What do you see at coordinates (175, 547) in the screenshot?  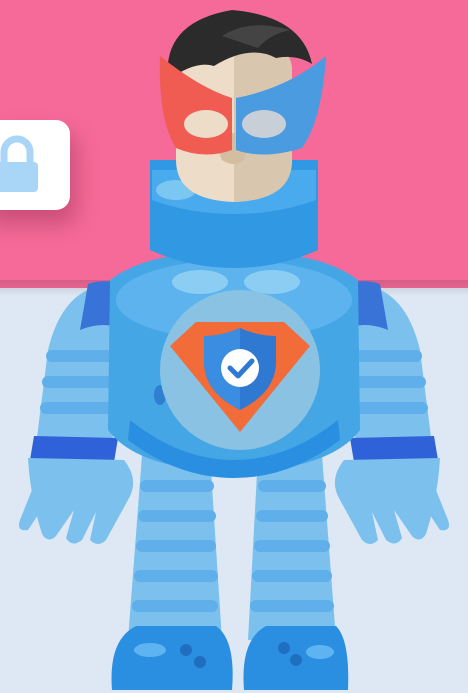 I see `left-leg` at bounding box center [175, 547].